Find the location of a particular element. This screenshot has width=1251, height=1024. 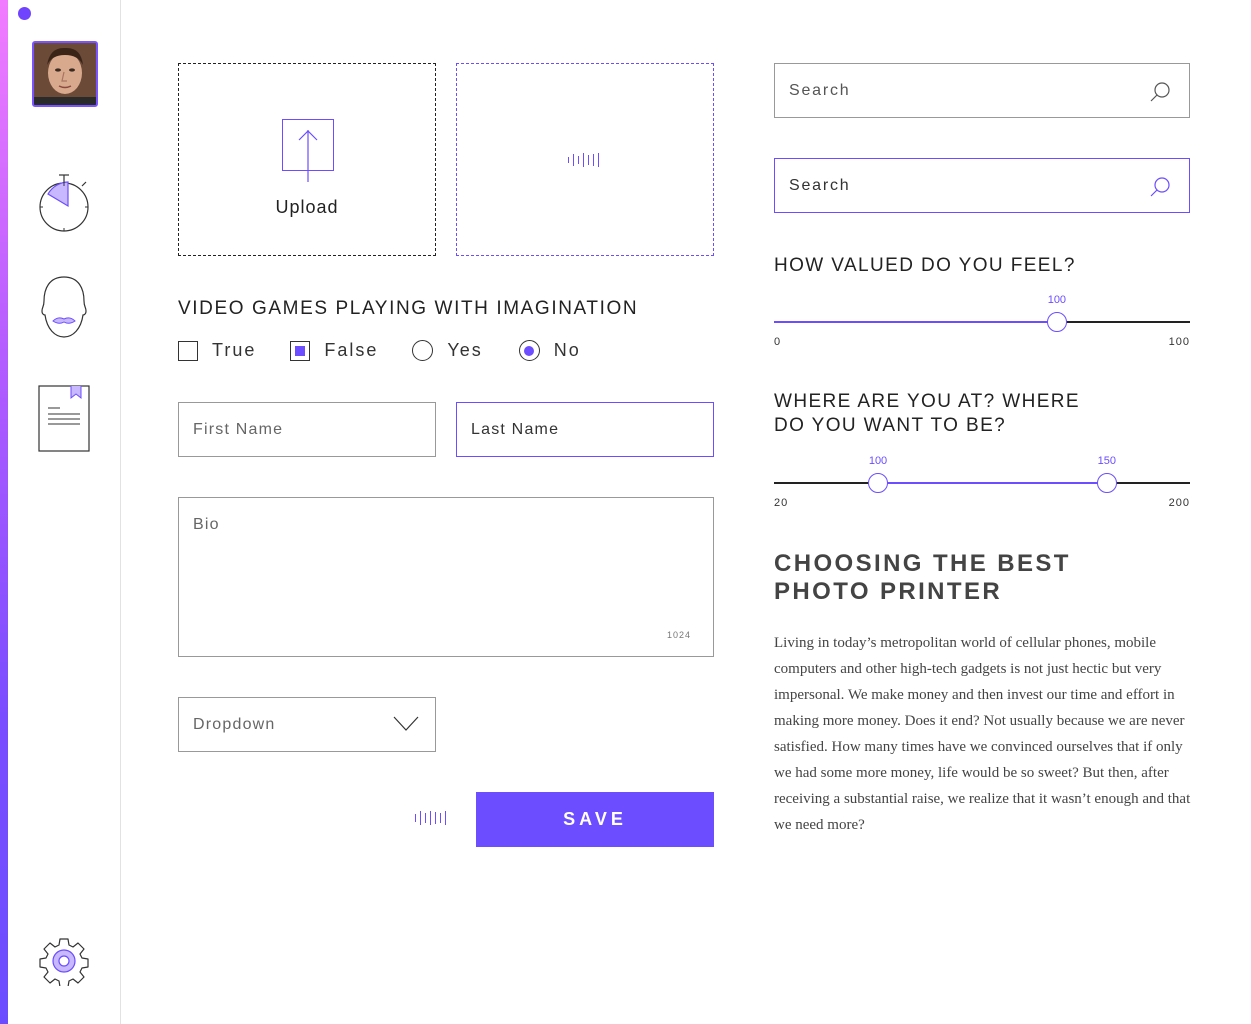

avatar-portrait is located at coordinates (65, 74).